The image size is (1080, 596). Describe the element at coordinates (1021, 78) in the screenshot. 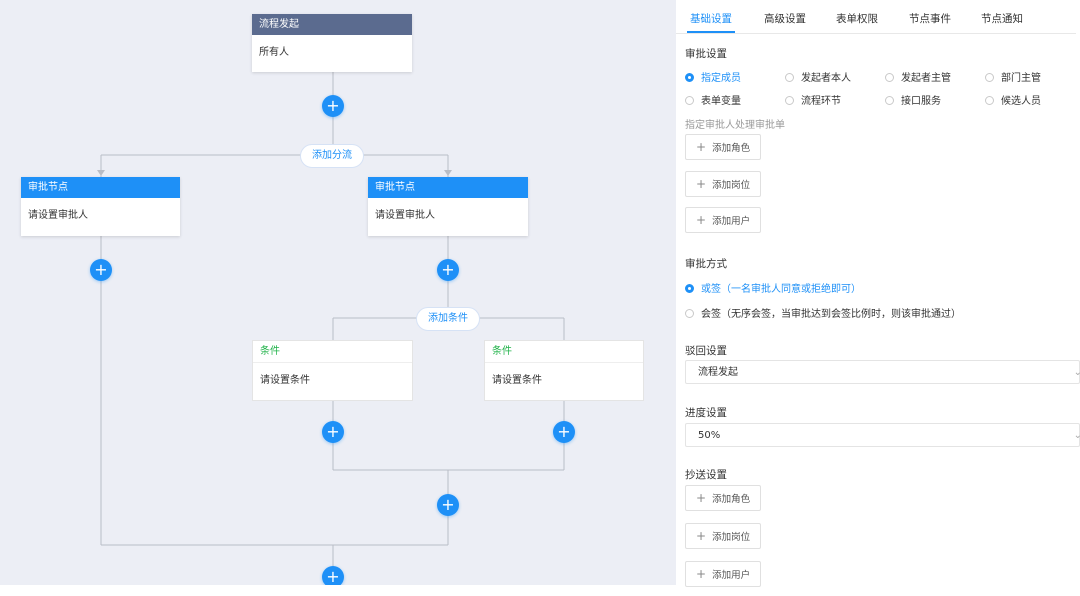

I see `radio-label: 部门主管` at that location.